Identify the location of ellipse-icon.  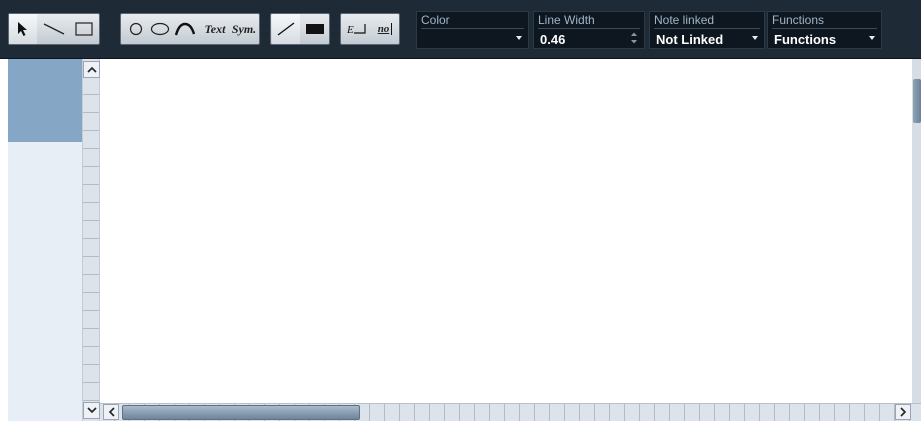
(160, 29).